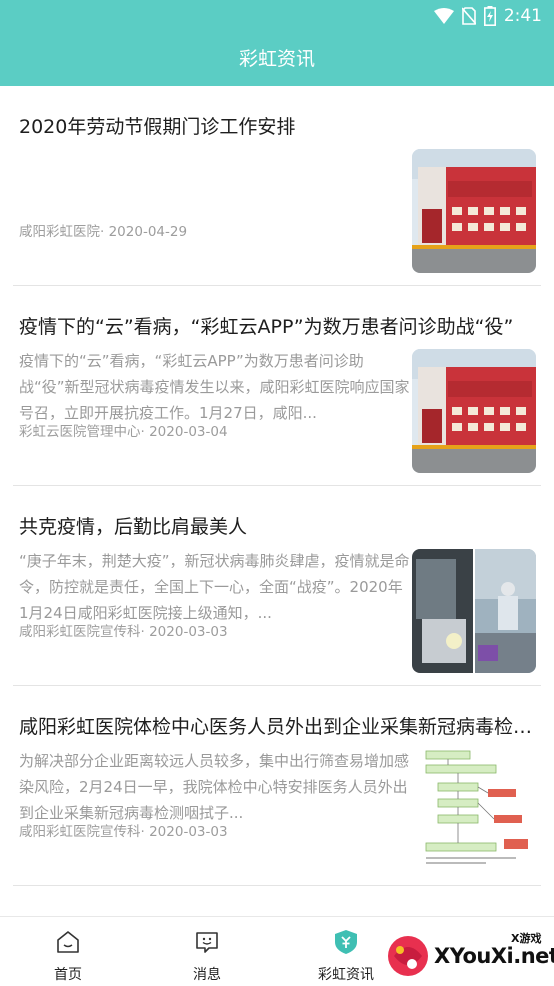  Describe the element at coordinates (277, 727) in the screenshot. I see `news-title: 咸阳彩虹医院体检中心医务人员外出到企业采集新冠病毒检测咽拭子` at that location.